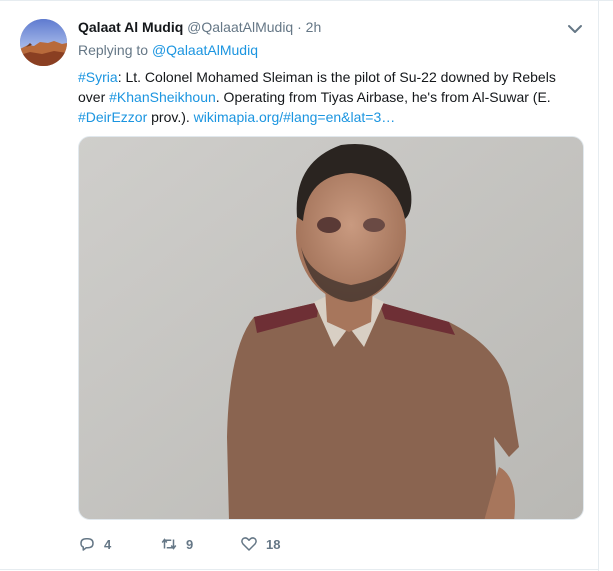  Describe the element at coordinates (170, 117) in the screenshot. I see `tweet-text-part: prov.).` at that location.